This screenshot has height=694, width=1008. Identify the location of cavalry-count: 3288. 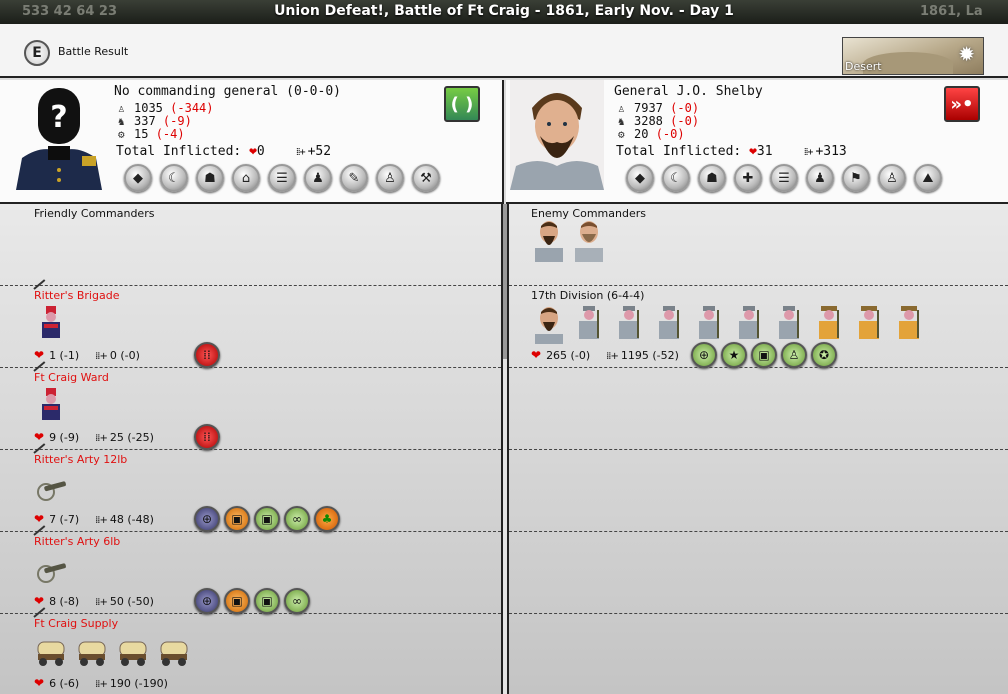
(648, 121).